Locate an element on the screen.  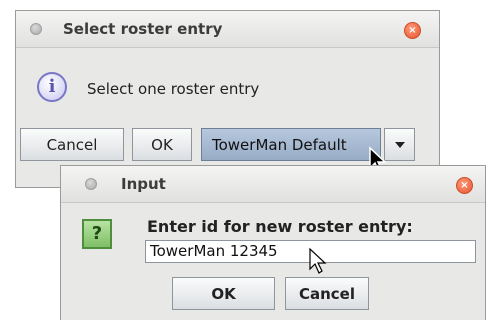
combo-selected-value: TowerMan Default is located at coordinates (279, 145).